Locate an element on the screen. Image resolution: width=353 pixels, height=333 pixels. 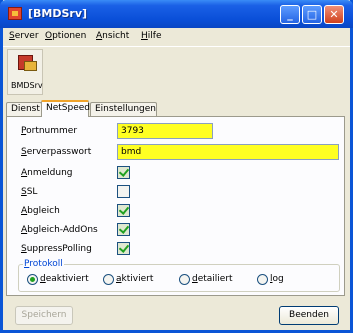
suppresspolling-checkbox is located at coordinates (123, 248).